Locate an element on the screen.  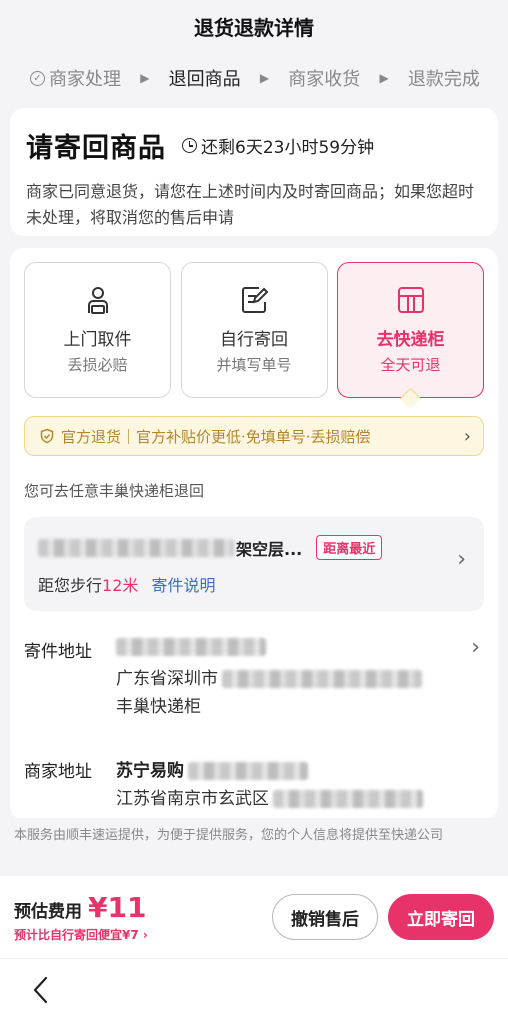
merchant-address-text: 江苏省南京市玄武区 is located at coordinates (192, 799).